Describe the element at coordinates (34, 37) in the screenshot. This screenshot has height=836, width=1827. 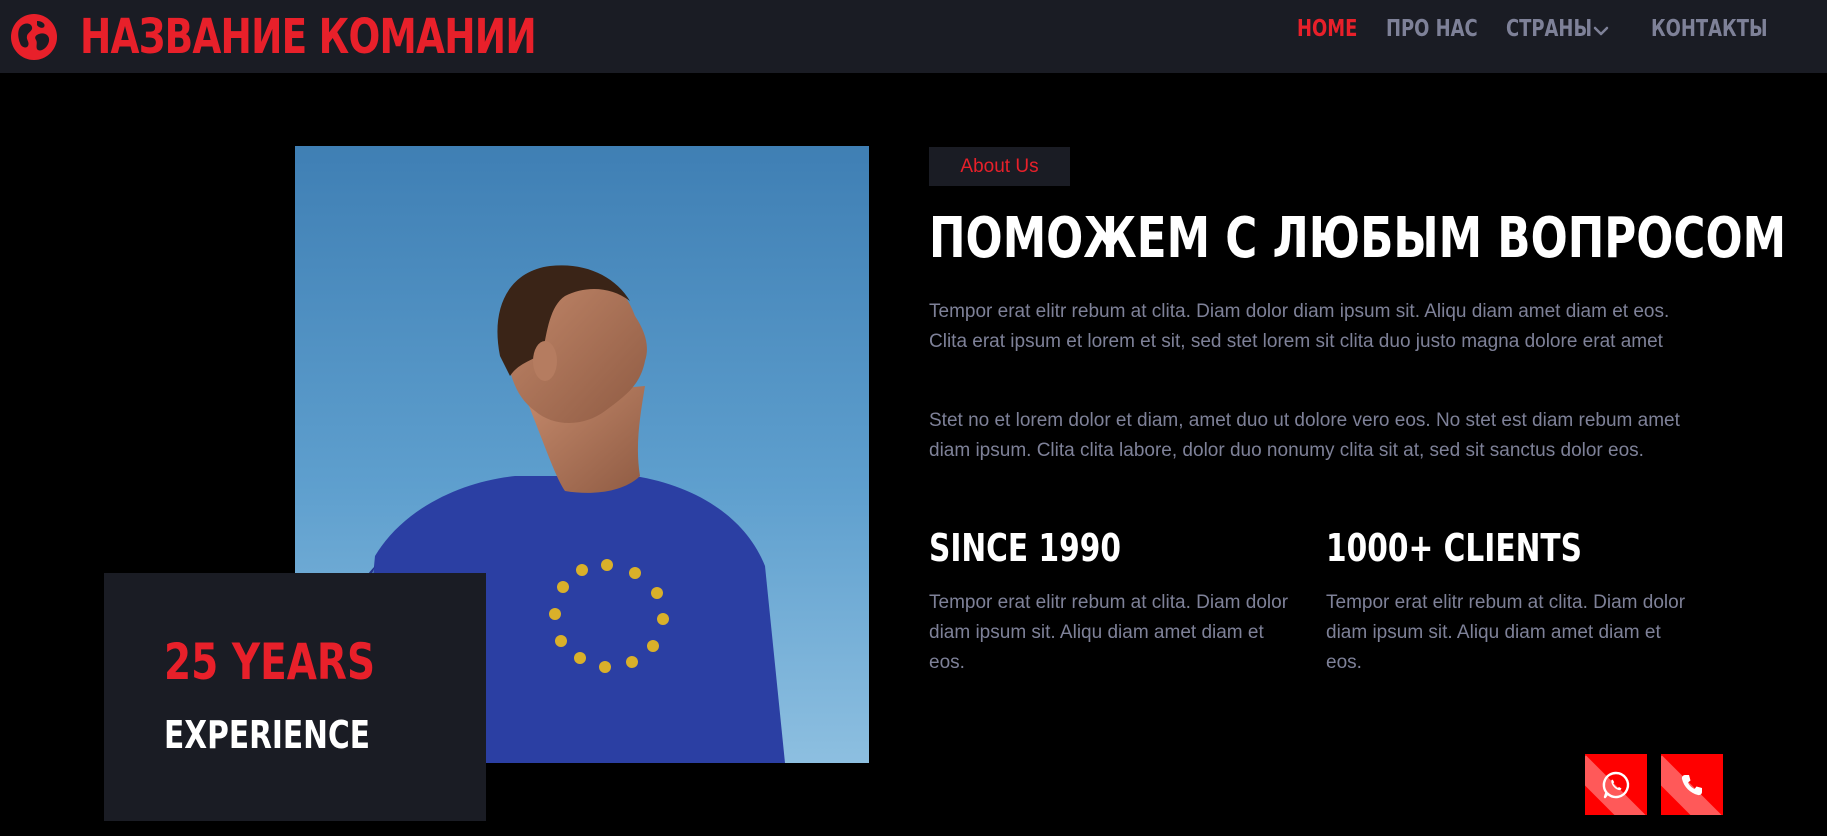
I see `globe-icon` at that location.